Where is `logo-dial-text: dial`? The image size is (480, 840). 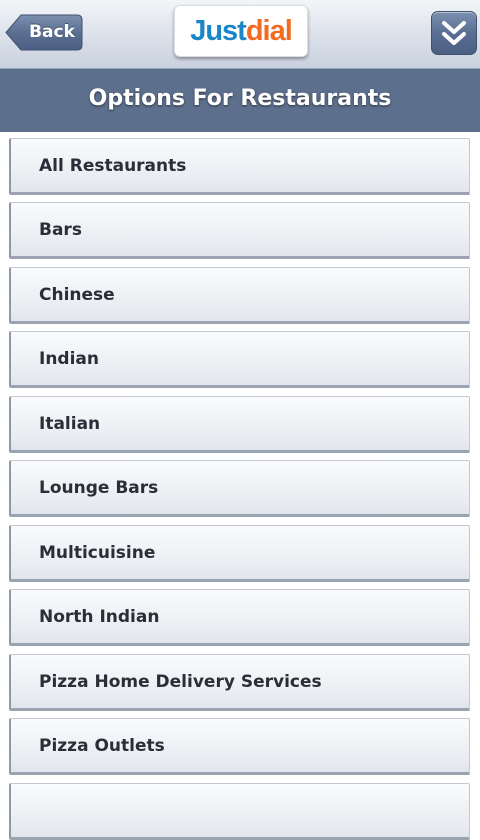 logo-dial-text: dial is located at coordinates (269, 31).